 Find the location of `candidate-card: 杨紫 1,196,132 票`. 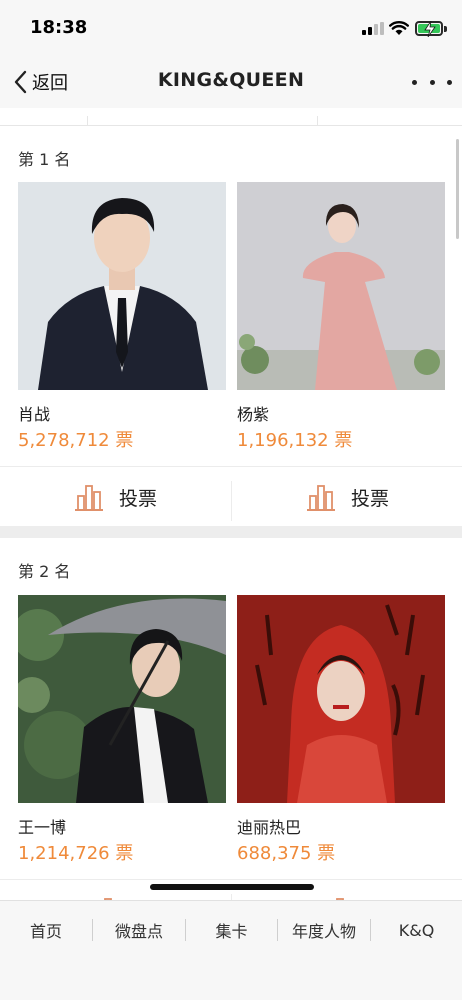

candidate-card: 杨紫 1,196,132 票 is located at coordinates (341, 316).